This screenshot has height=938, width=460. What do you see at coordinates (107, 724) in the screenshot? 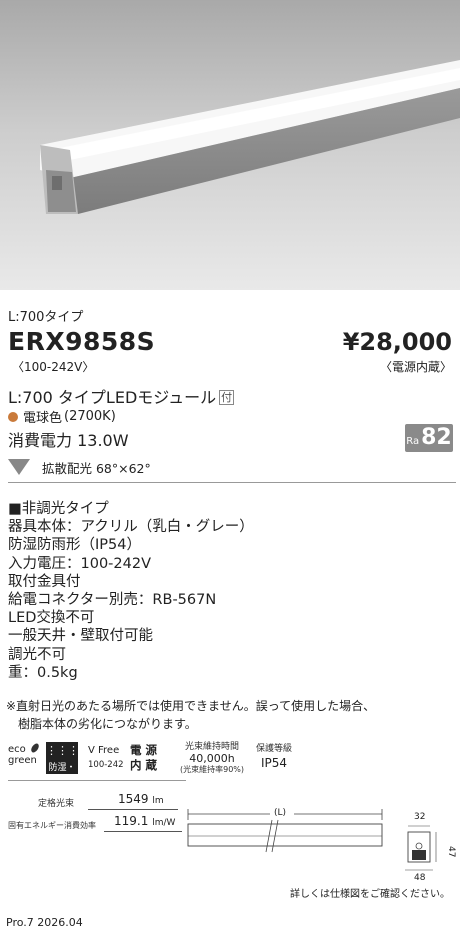
I see `caution-line: 樹脂本体の劣化につながります。` at bounding box center [107, 724].